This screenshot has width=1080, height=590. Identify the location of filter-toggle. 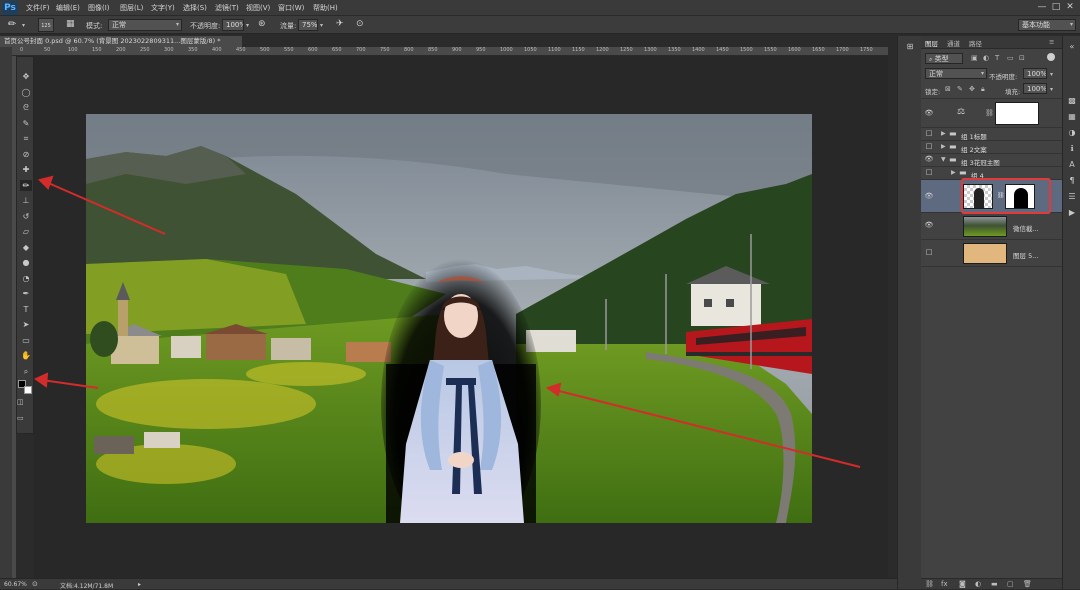
(1051, 57).